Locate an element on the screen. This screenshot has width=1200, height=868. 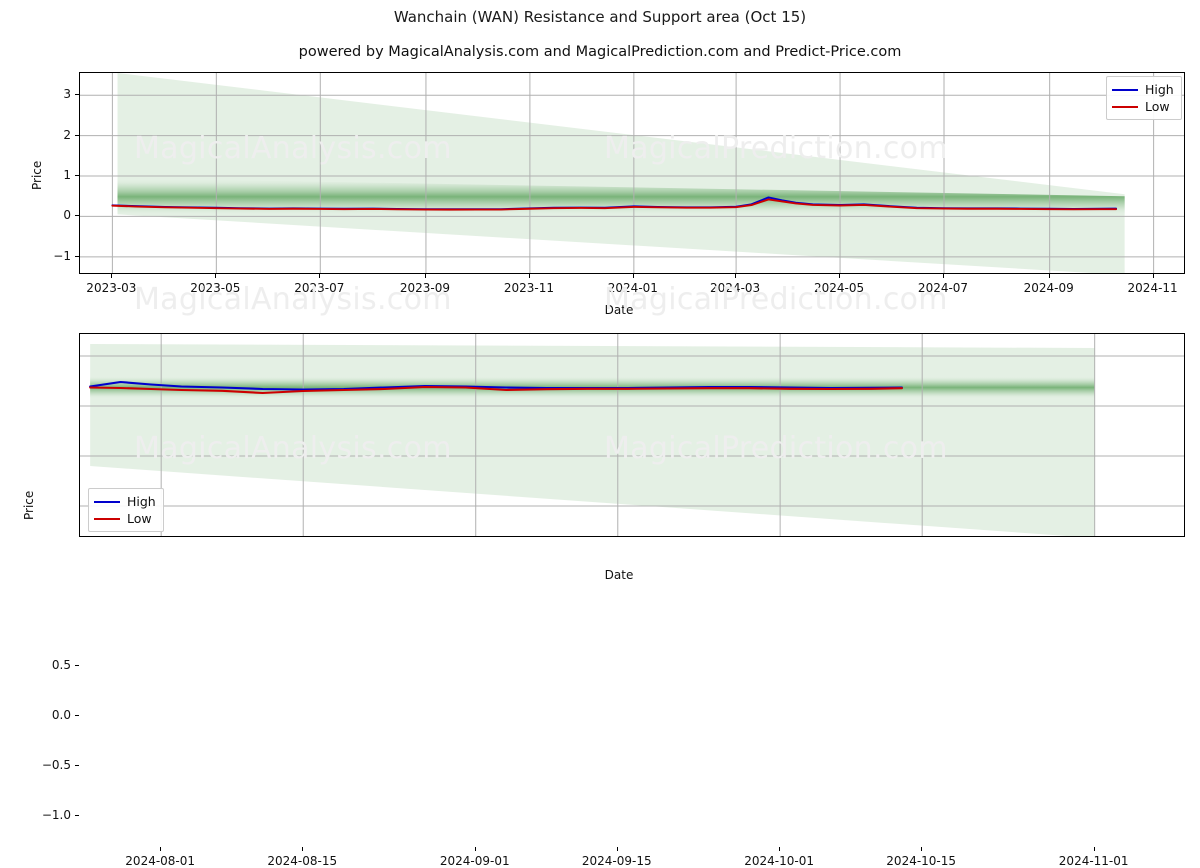
x-tick-label: 2024-09 is located at coordinates (1048, 288).